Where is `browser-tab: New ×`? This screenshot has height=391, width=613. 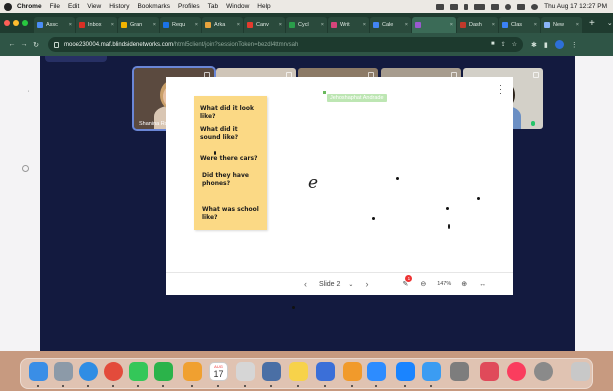 browser-tab: New × is located at coordinates (561, 25).